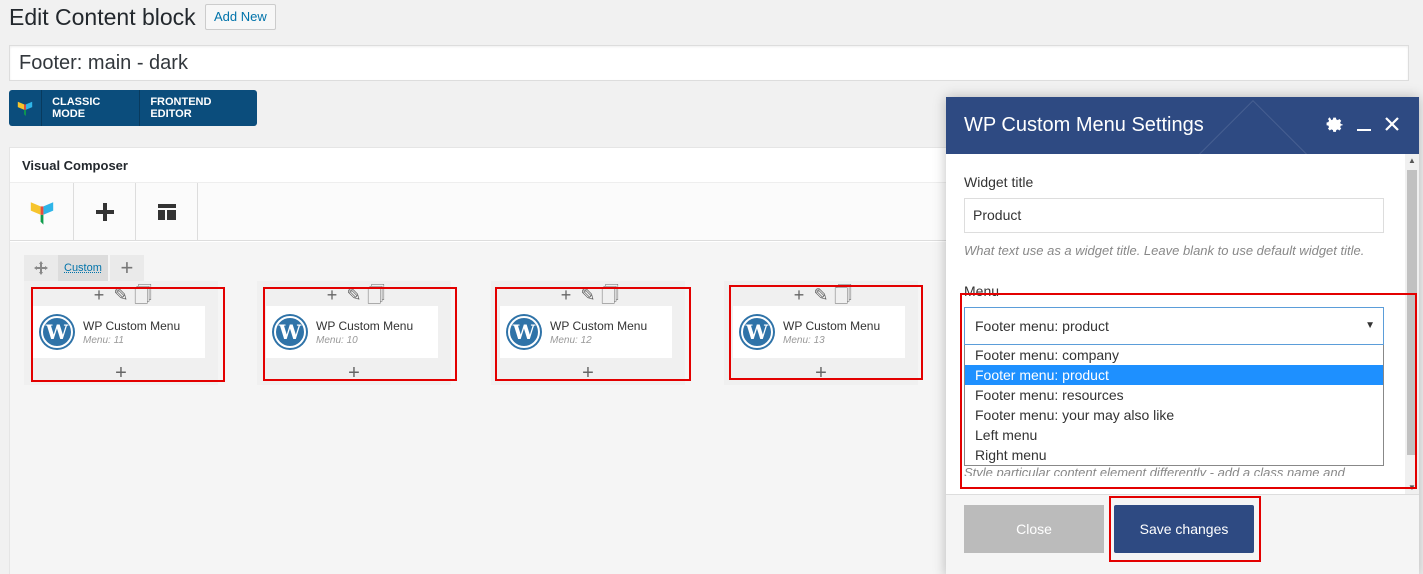 Image resolution: width=1423 pixels, height=574 pixels. What do you see at coordinates (1174, 415) in the screenshot?
I see `menu-option: Footer menu: your may also like` at bounding box center [1174, 415].